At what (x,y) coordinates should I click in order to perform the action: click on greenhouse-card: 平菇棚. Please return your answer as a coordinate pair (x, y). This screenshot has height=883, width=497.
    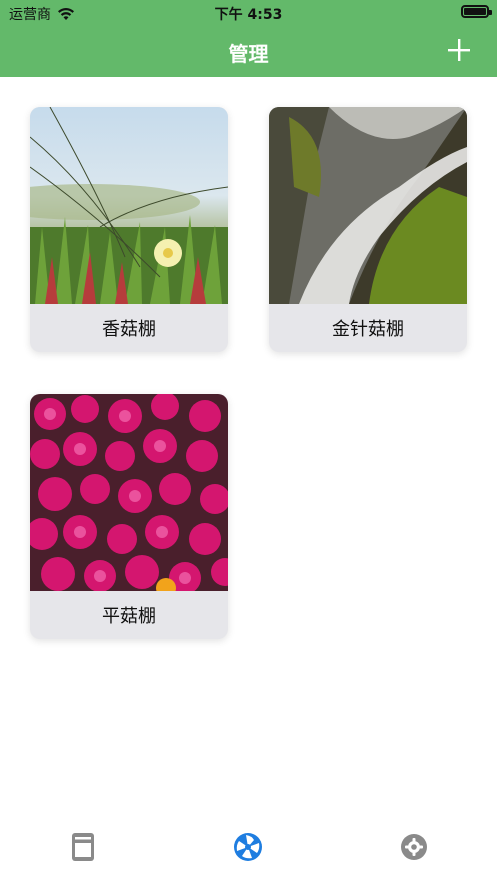
    Looking at the image, I should click on (129, 516).